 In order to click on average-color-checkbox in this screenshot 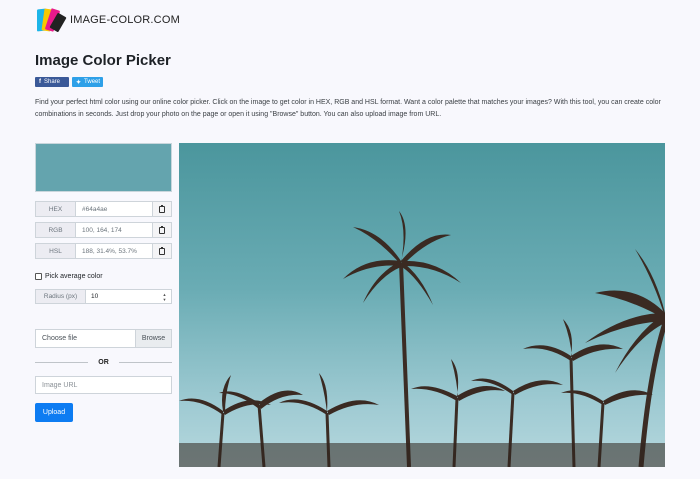, I will do `click(38, 276)`.